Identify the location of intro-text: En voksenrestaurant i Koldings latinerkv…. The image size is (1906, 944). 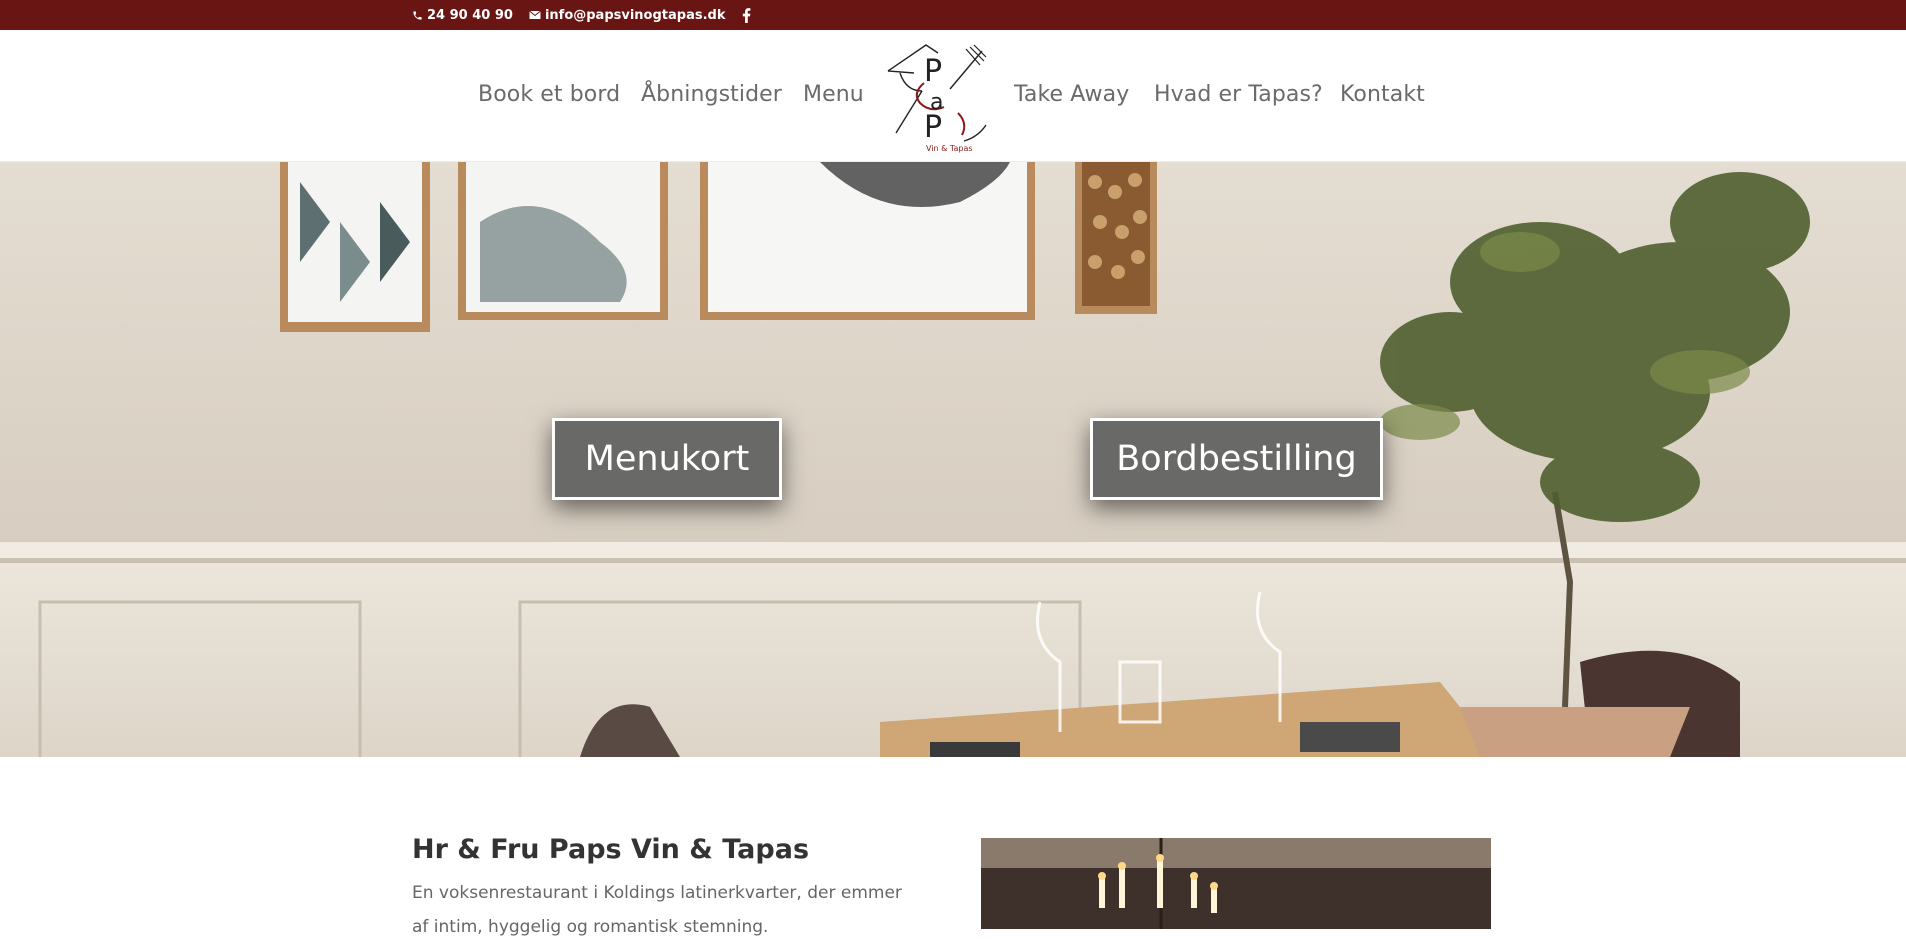
(657, 910).